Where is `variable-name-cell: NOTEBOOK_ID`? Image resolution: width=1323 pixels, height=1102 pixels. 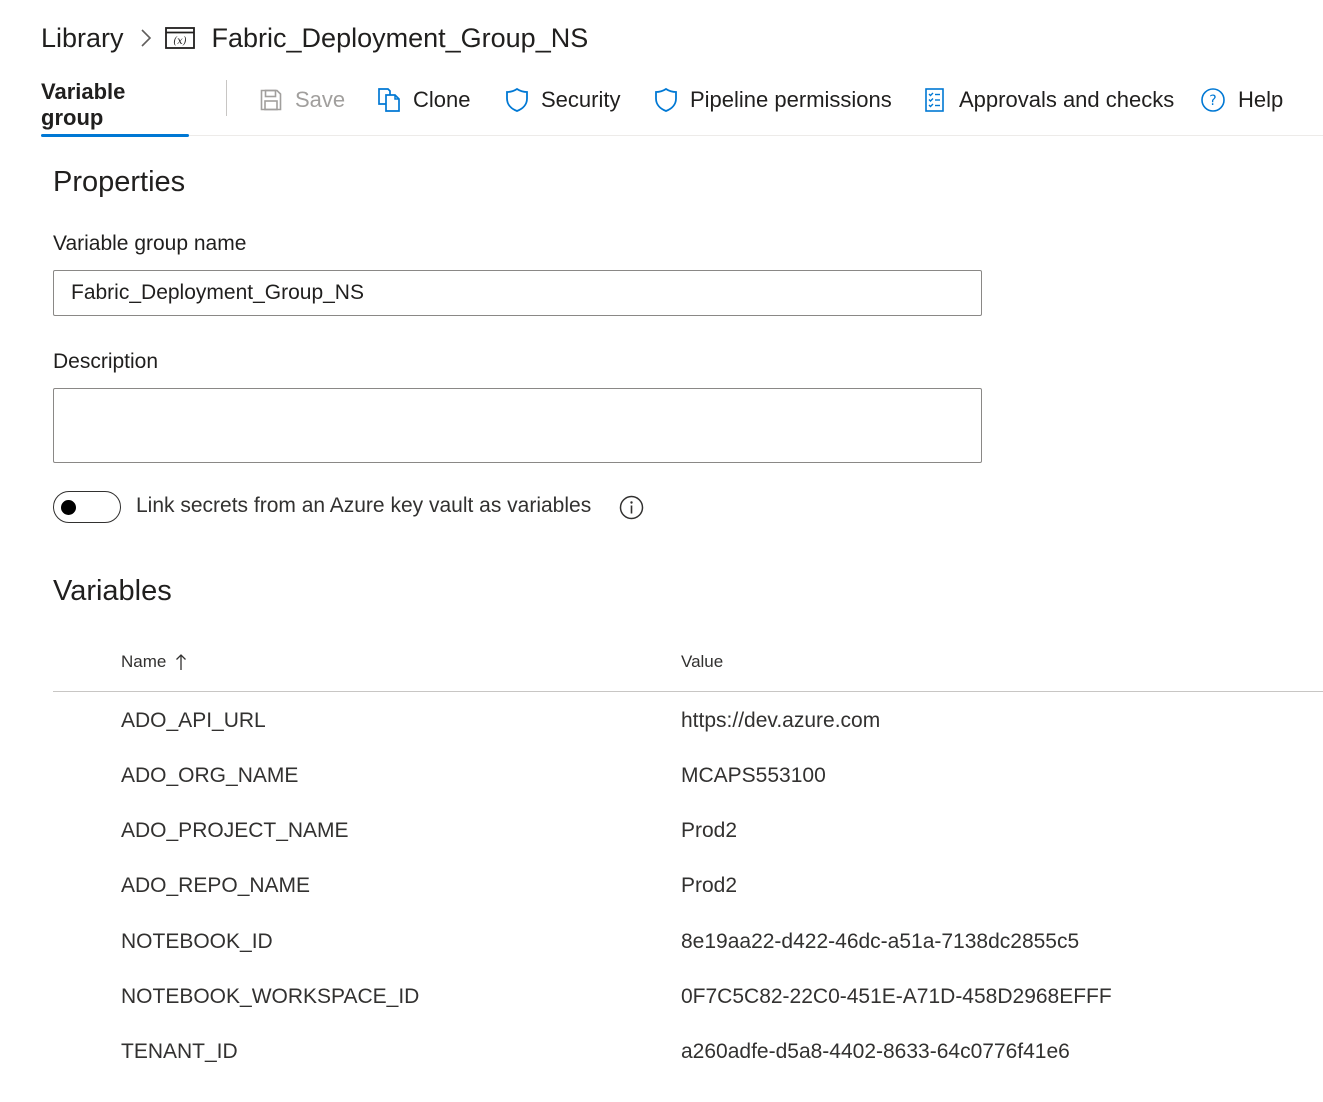
variable-name-cell: NOTEBOOK_ID is located at coordinates (197, 941).